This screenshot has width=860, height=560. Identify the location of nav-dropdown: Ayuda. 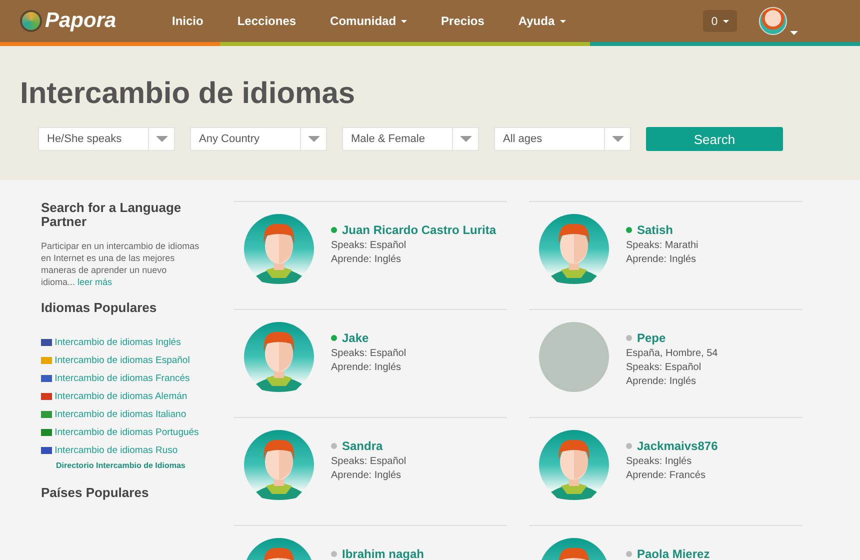
(542, 21).